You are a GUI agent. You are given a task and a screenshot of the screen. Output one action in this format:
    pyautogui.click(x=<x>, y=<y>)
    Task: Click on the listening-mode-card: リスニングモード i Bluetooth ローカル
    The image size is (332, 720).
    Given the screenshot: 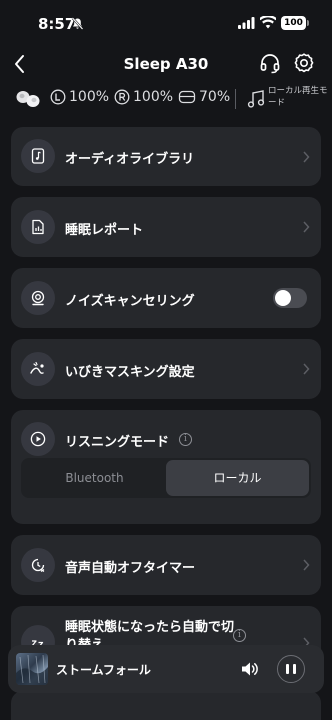 What is the action you would take?
    pyautogui.click(x=166, y=467)
    